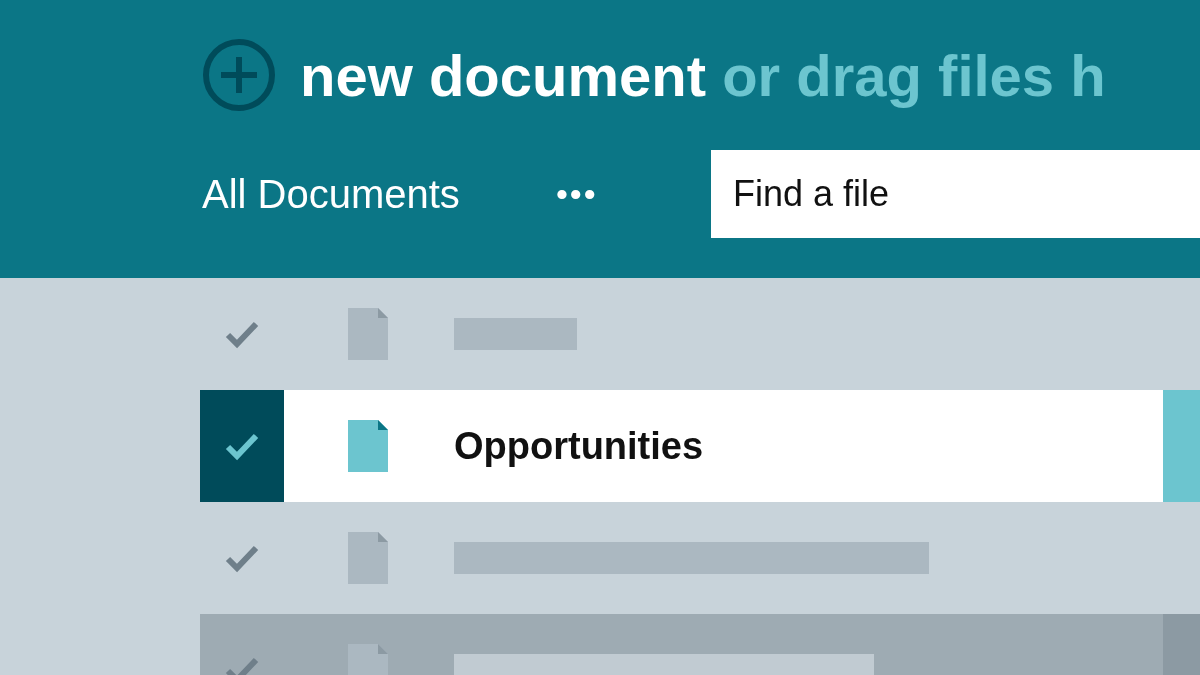  Describe the element at coordinates (379, 194) in the screenshot. I see `view-selector: All Documents` at that location.